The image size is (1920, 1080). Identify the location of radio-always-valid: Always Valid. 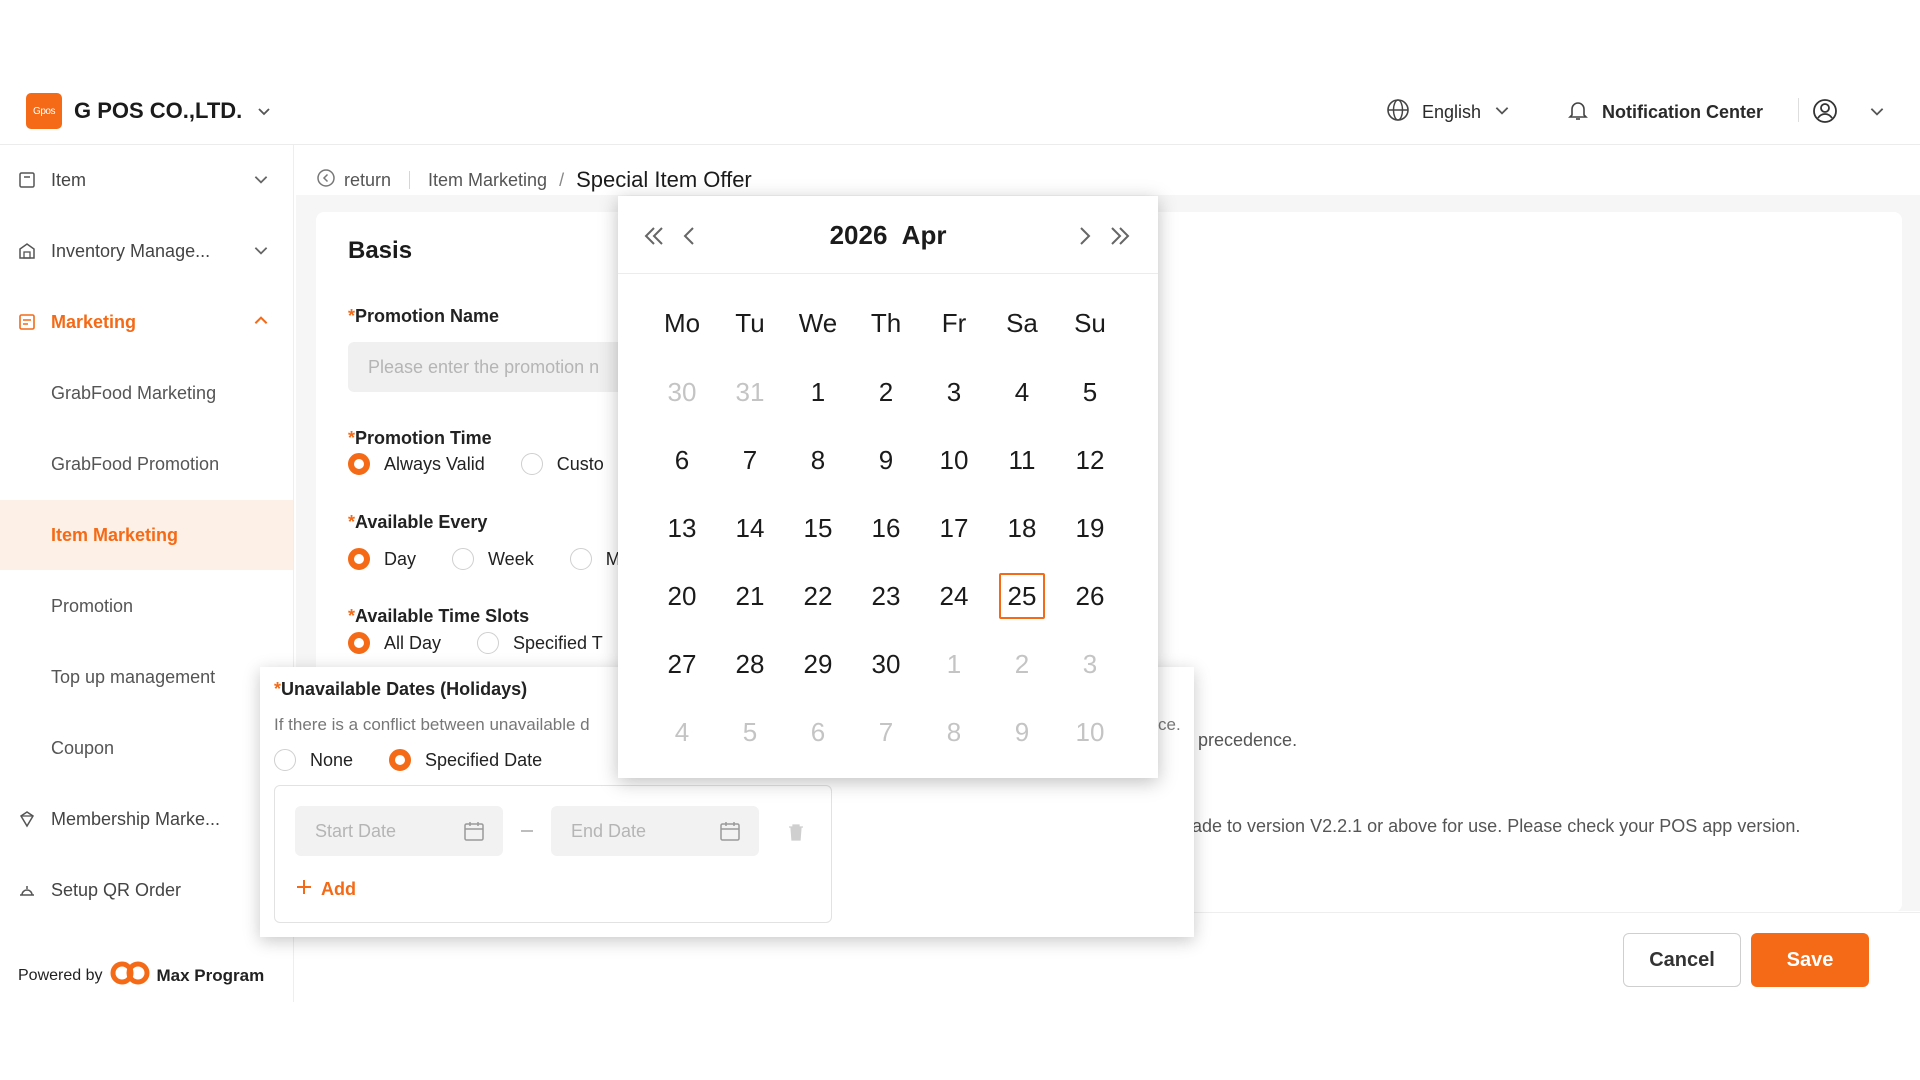
(416, 464).